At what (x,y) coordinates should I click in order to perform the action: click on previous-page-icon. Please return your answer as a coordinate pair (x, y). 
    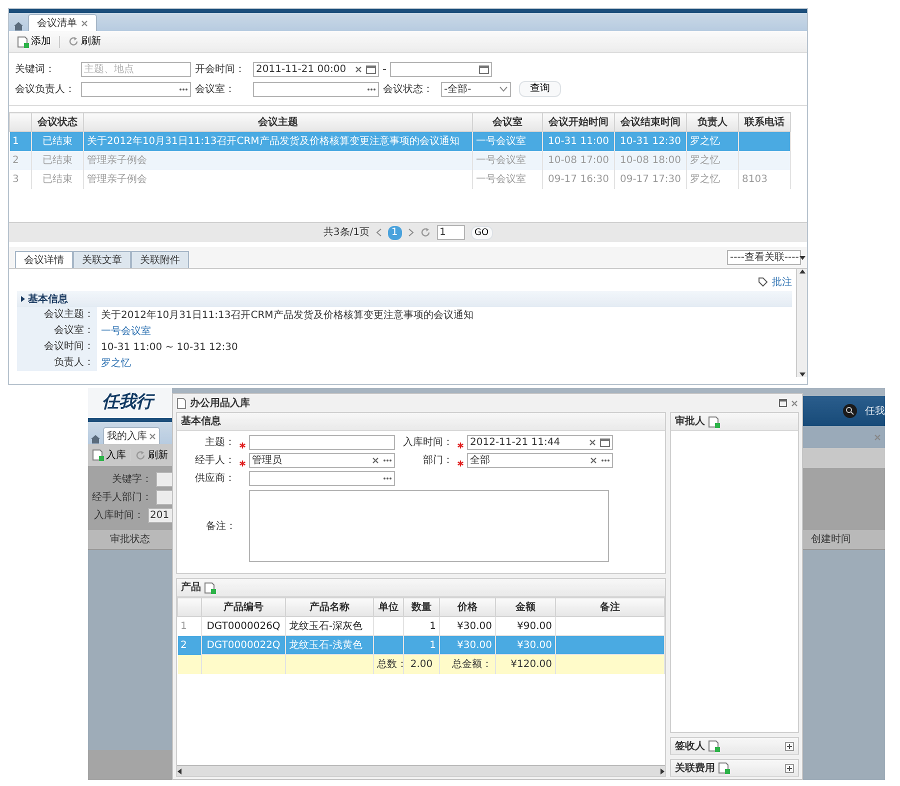
    Looking at the image, I should click on (379, 232).